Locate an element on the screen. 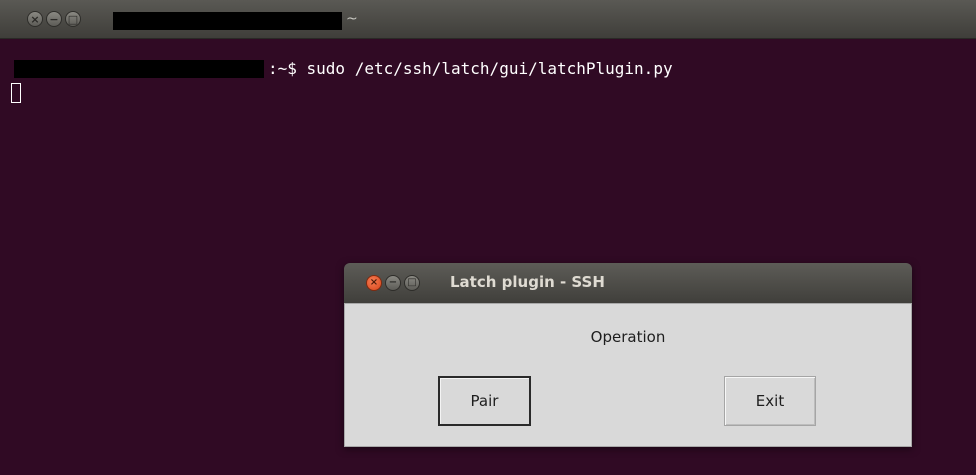 The height and width of the screenshot is (475, 976). exit-button: Exit is located at coordinates (770, 401).